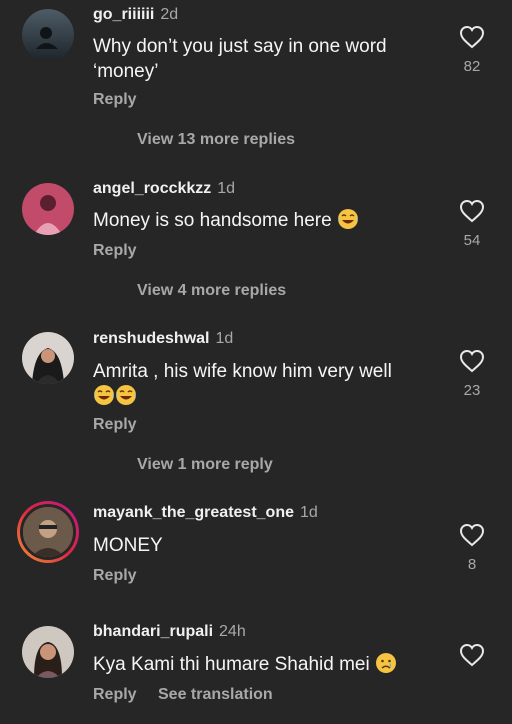 This screenshot has height=724, width=512. Describe the element at coordinates (123, 14) in the screenshot. I see `username: go_riiiiii` at that location.